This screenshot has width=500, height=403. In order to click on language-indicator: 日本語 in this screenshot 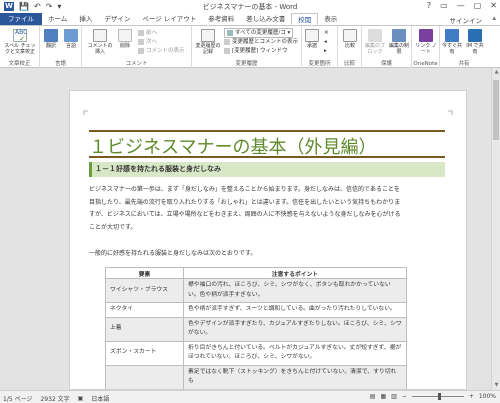, I will do `click(100, 398)`.